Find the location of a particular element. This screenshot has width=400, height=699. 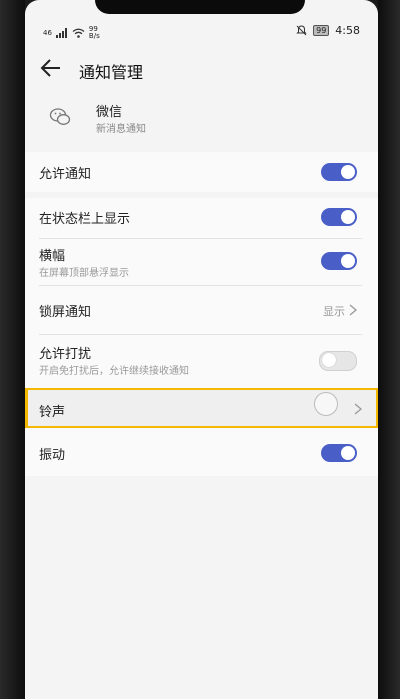

phone-notch is located at coordinates (200, 7).